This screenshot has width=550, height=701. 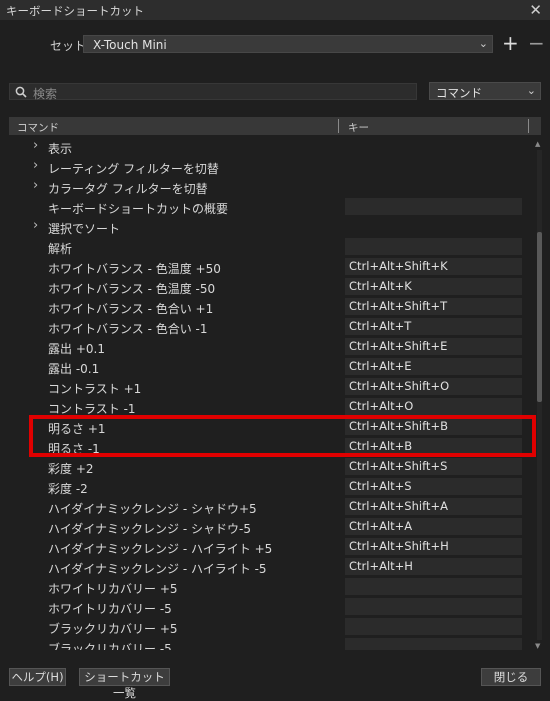 I want to click on command-label: キーボードショートカットの概要, so click(x=138, y=209).